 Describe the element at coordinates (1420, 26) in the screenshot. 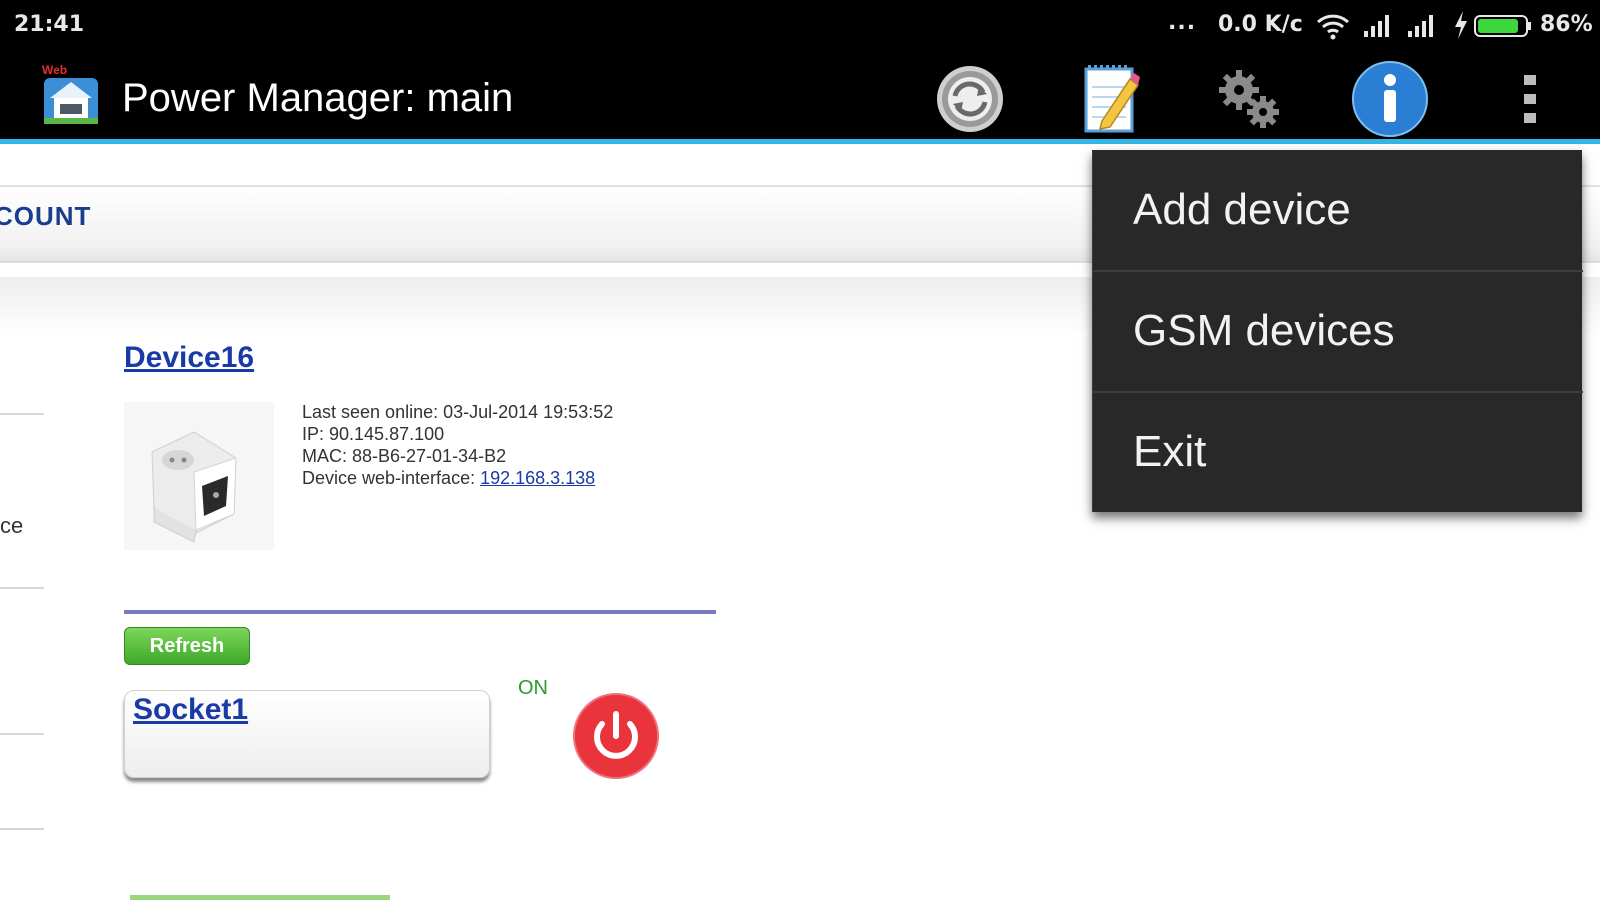

I see `signal-icon-sim2` at that location.